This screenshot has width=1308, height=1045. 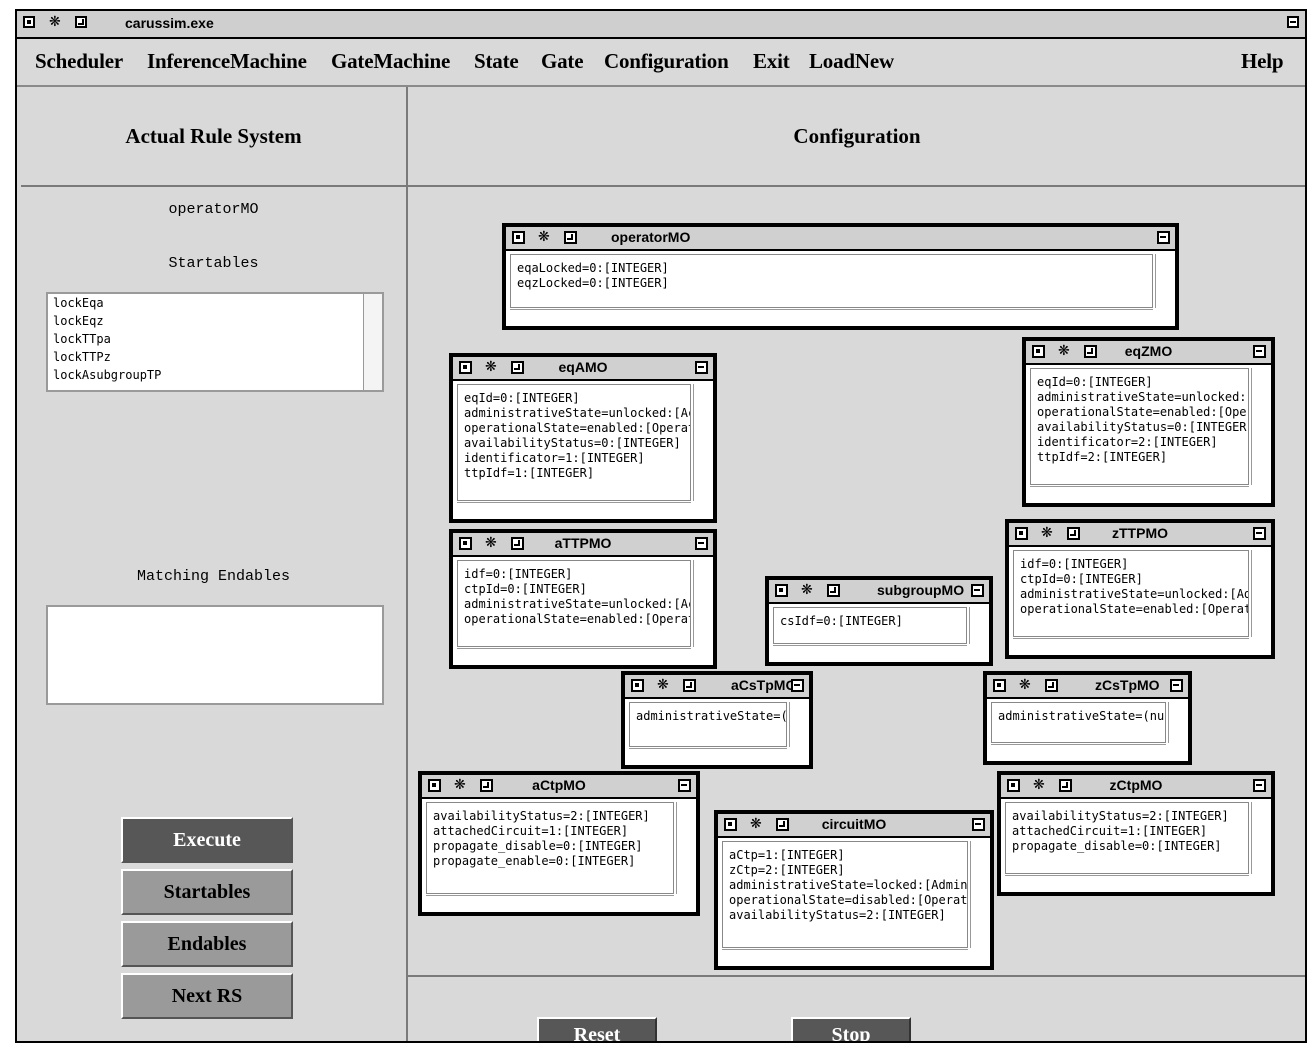 I want to click on attribute-line: administrativeState=locked:[Admin, so click(x=848, y=885).